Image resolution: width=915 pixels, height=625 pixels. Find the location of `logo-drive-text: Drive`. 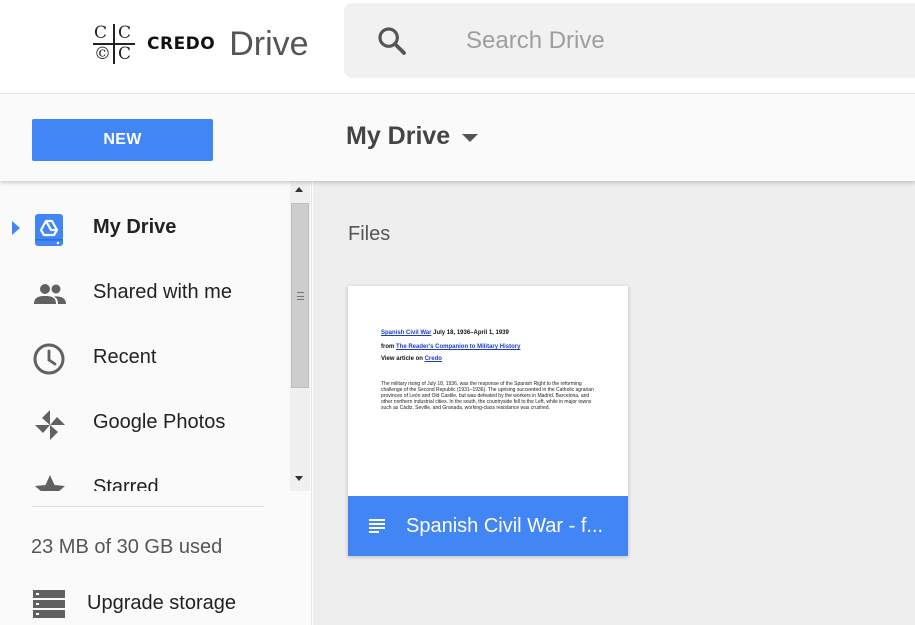

logo-drive-text: Drive is located at coordinates (269, 43).